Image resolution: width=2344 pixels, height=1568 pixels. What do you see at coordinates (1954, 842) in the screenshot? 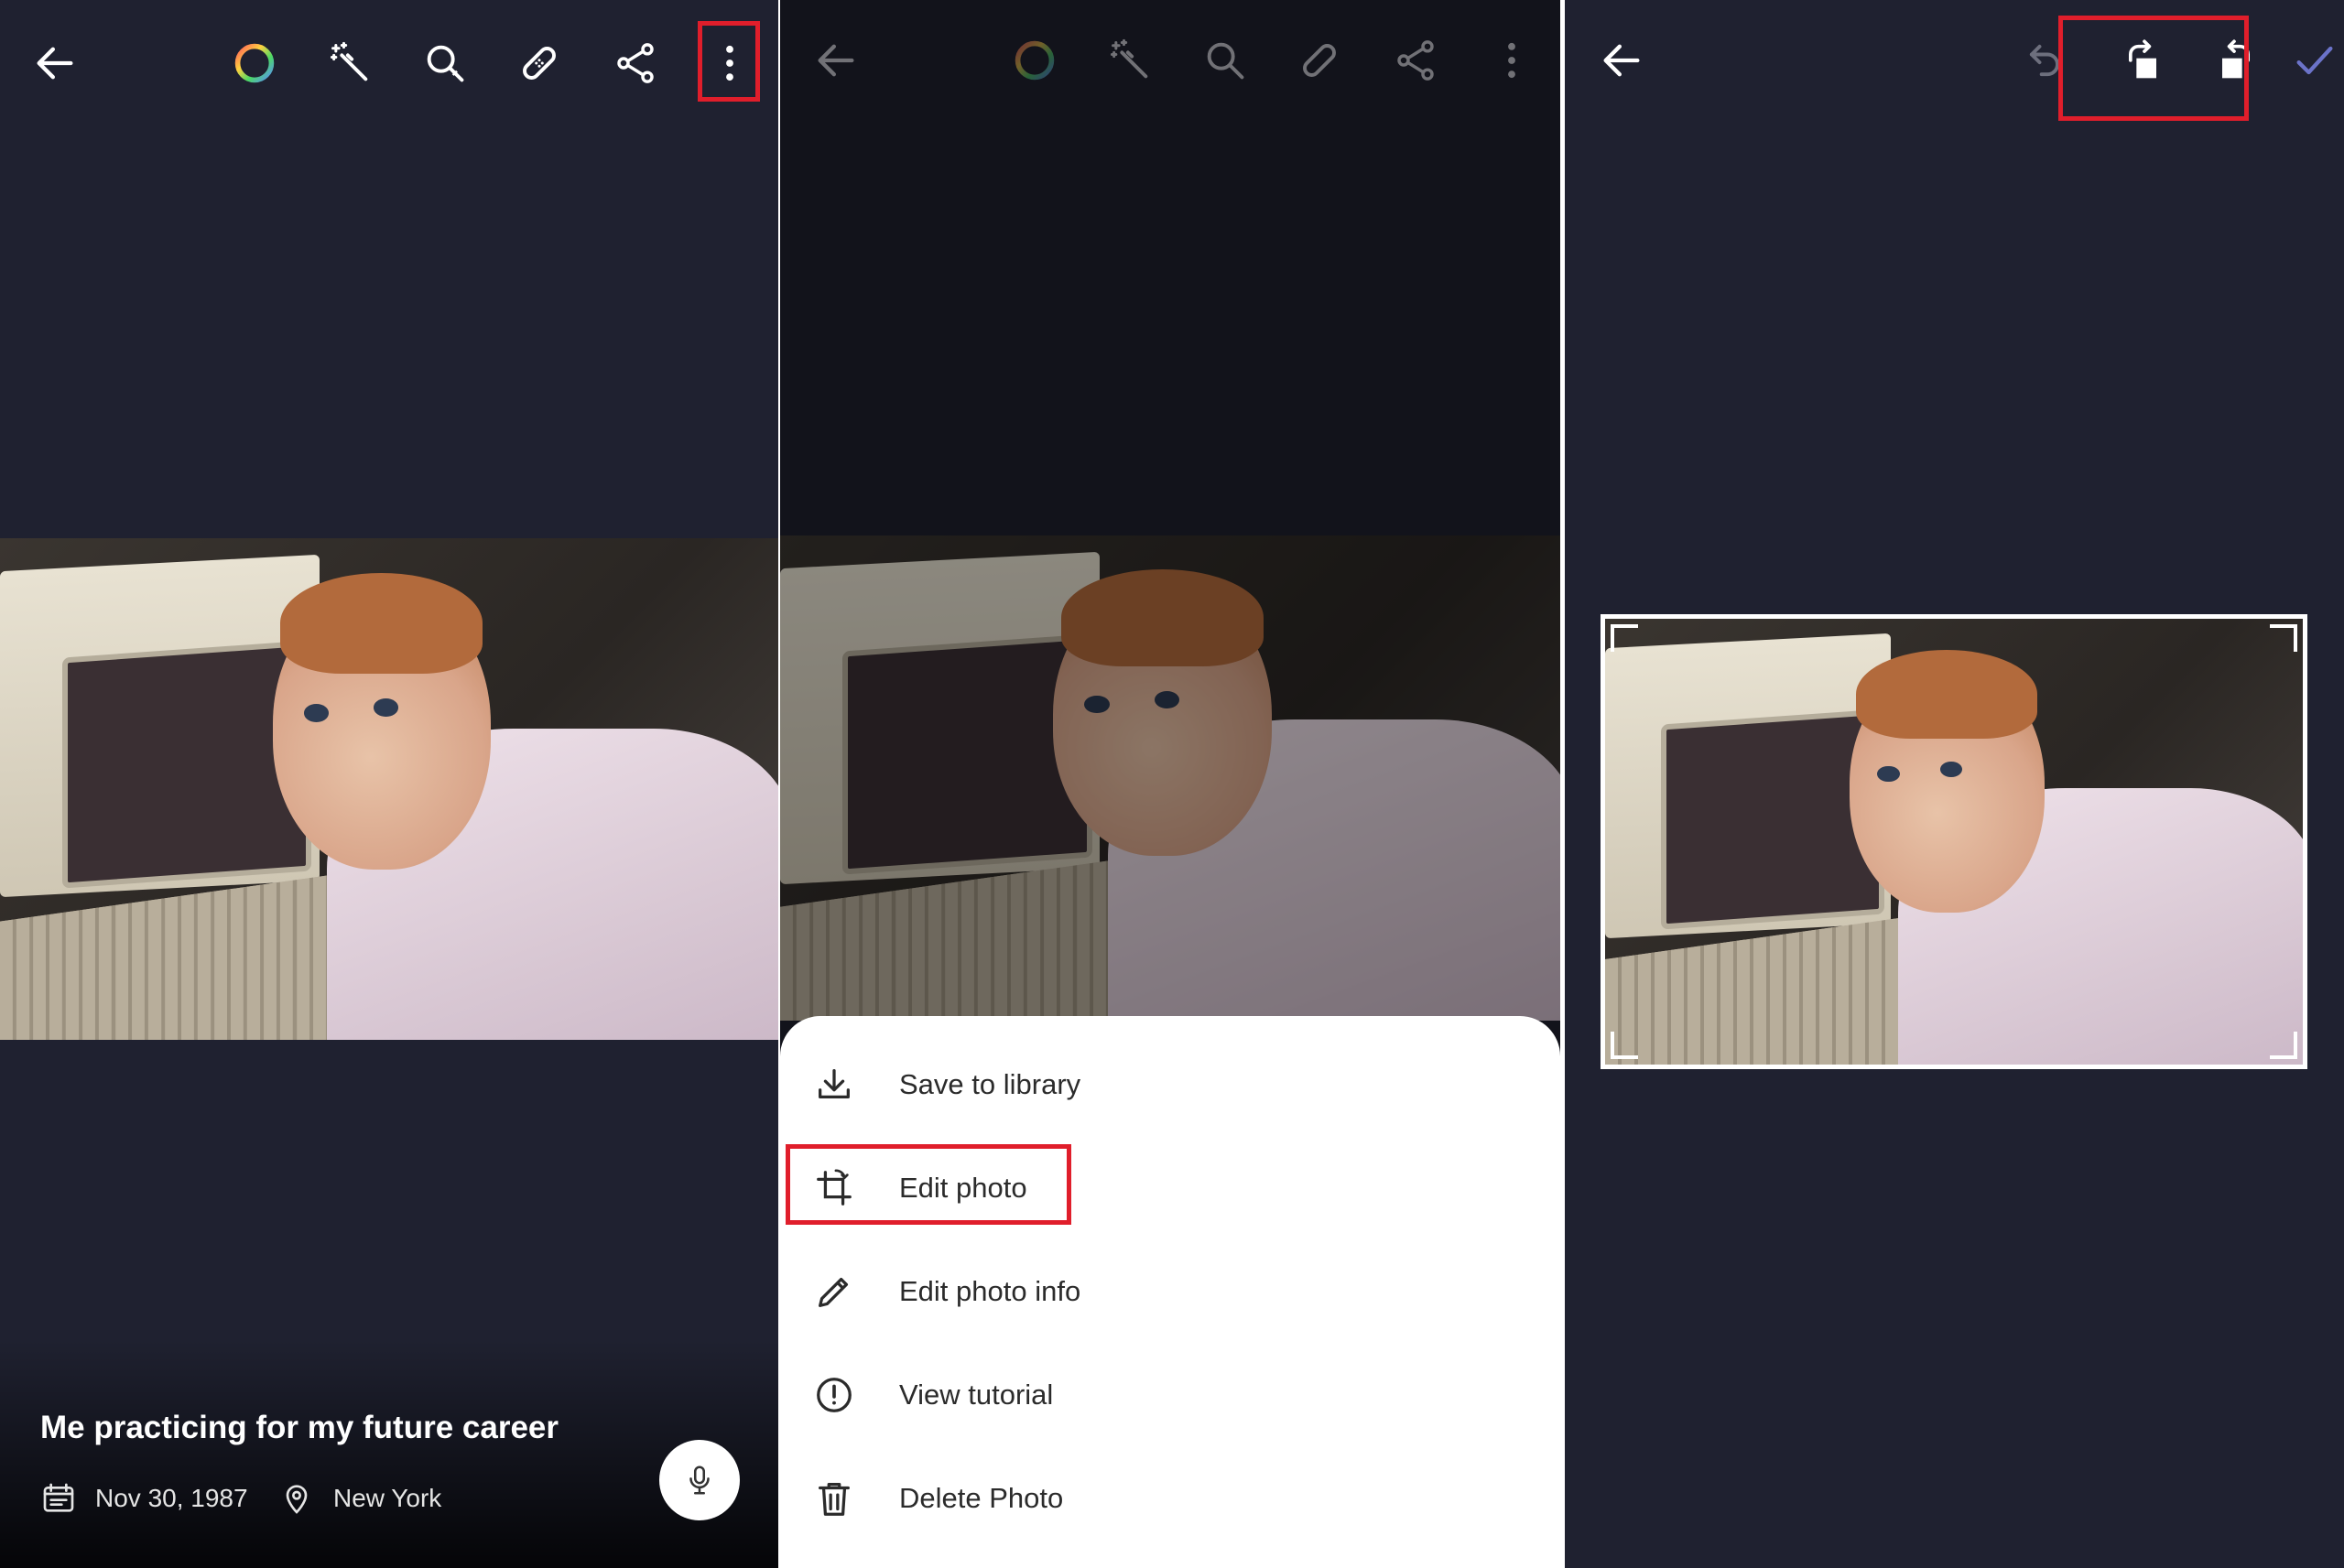
I see `crop-frame` at bounding box center [1954, 842].